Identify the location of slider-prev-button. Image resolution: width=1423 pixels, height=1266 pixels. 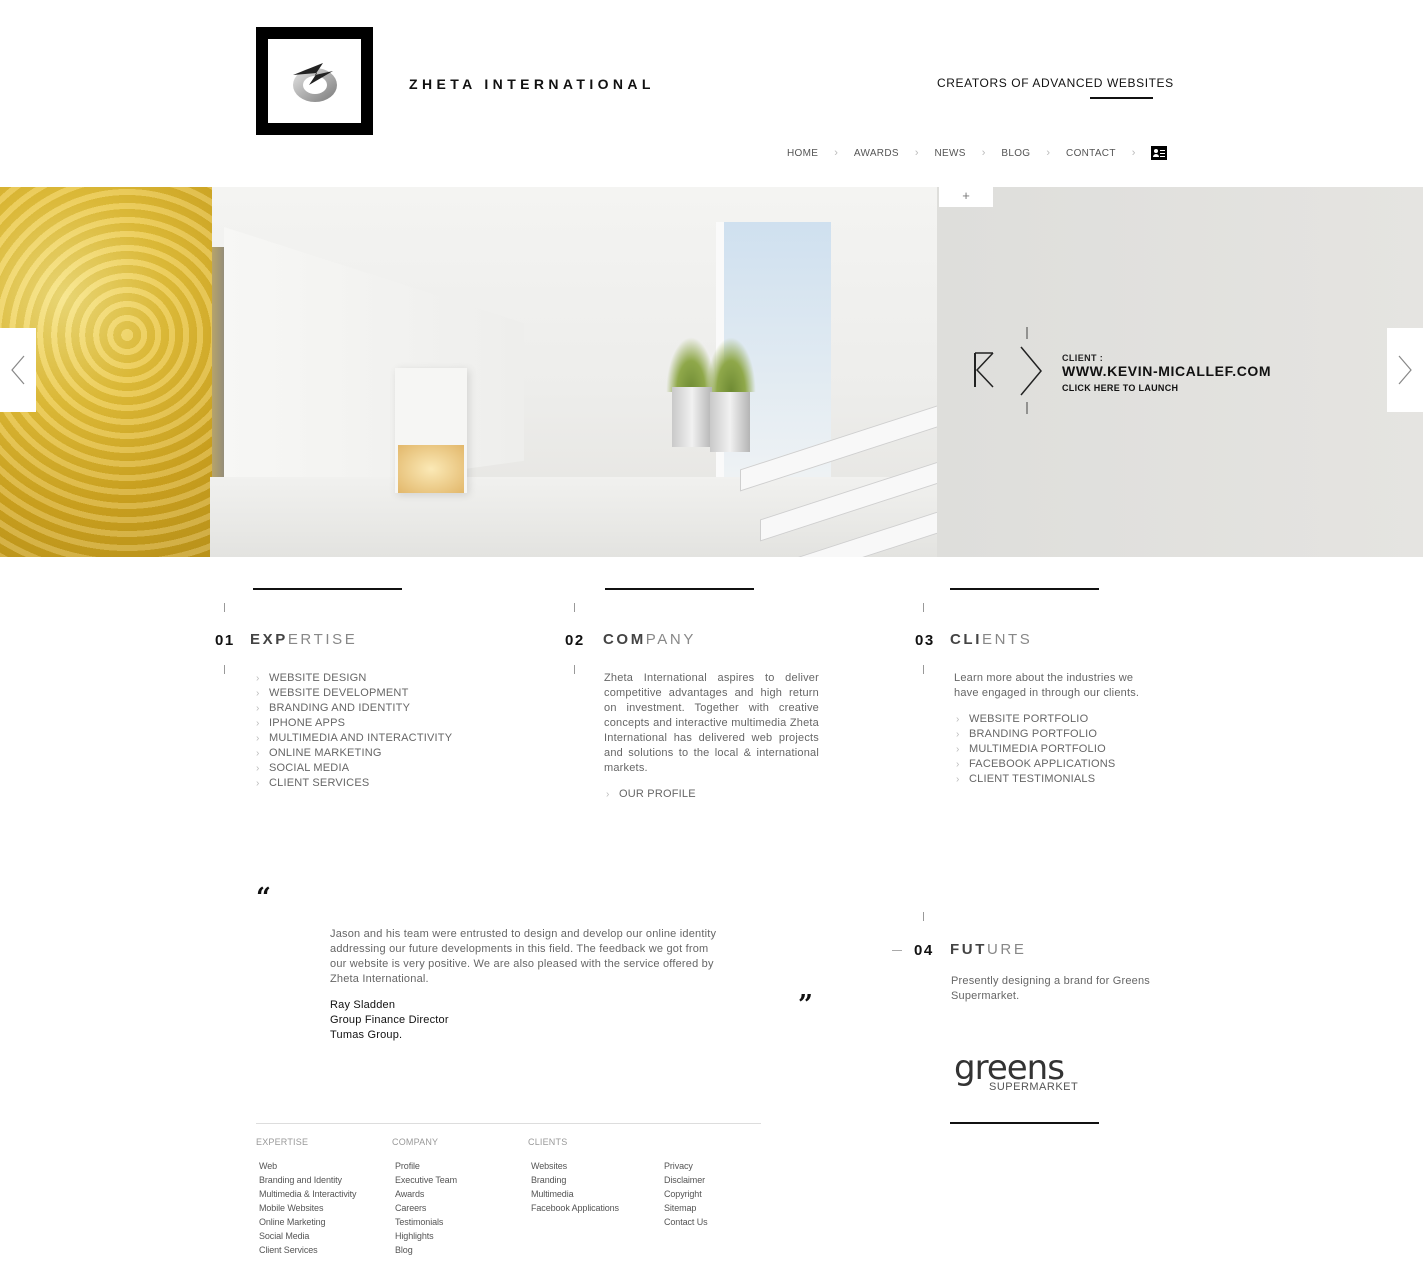
(18, 370).